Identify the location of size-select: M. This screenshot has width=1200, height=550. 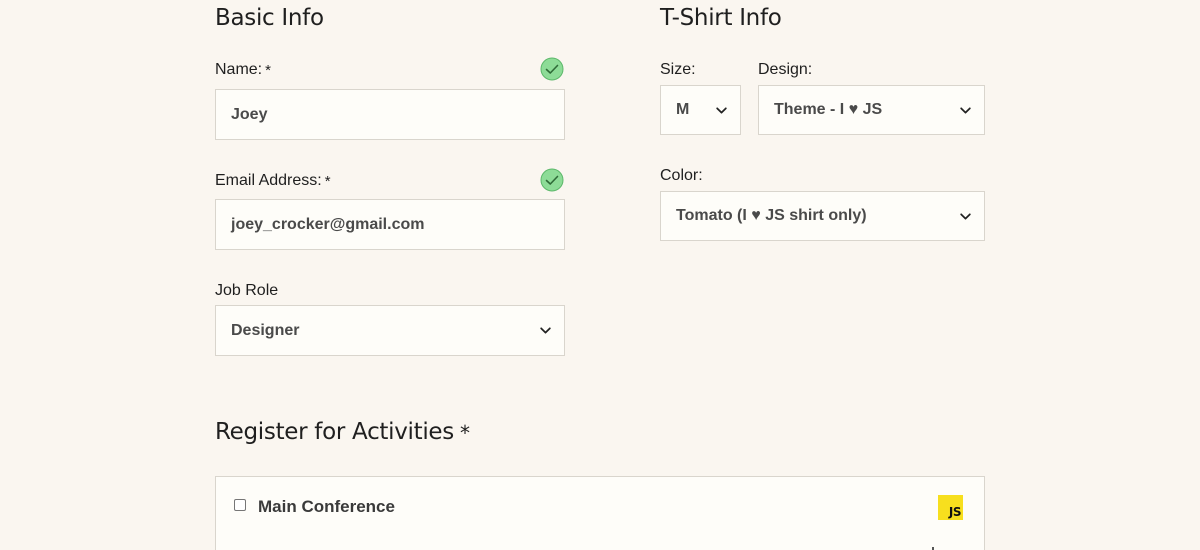
(700, 110).